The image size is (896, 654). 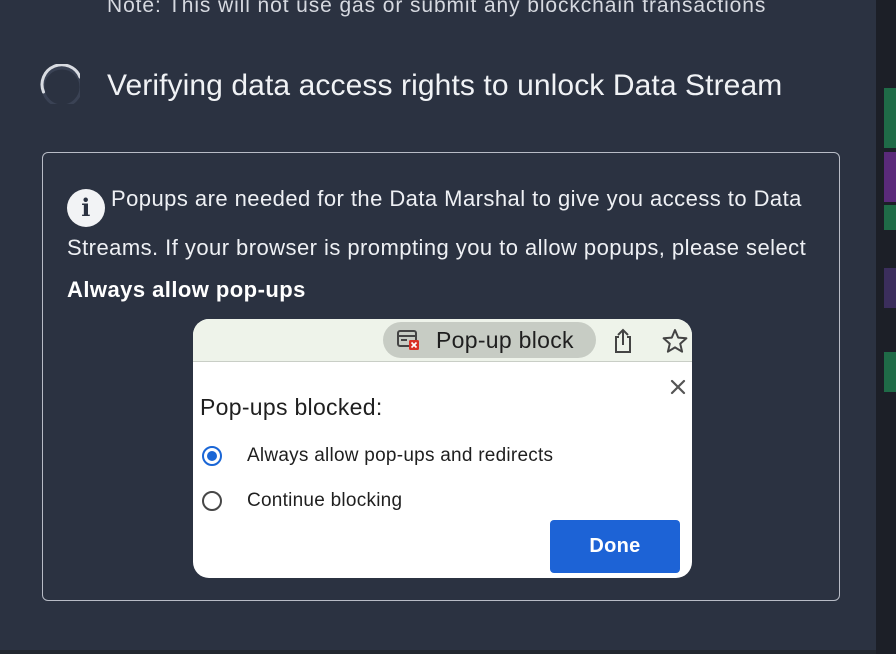 I want to click on radio-selected-icon, so click(x=212, y=456).